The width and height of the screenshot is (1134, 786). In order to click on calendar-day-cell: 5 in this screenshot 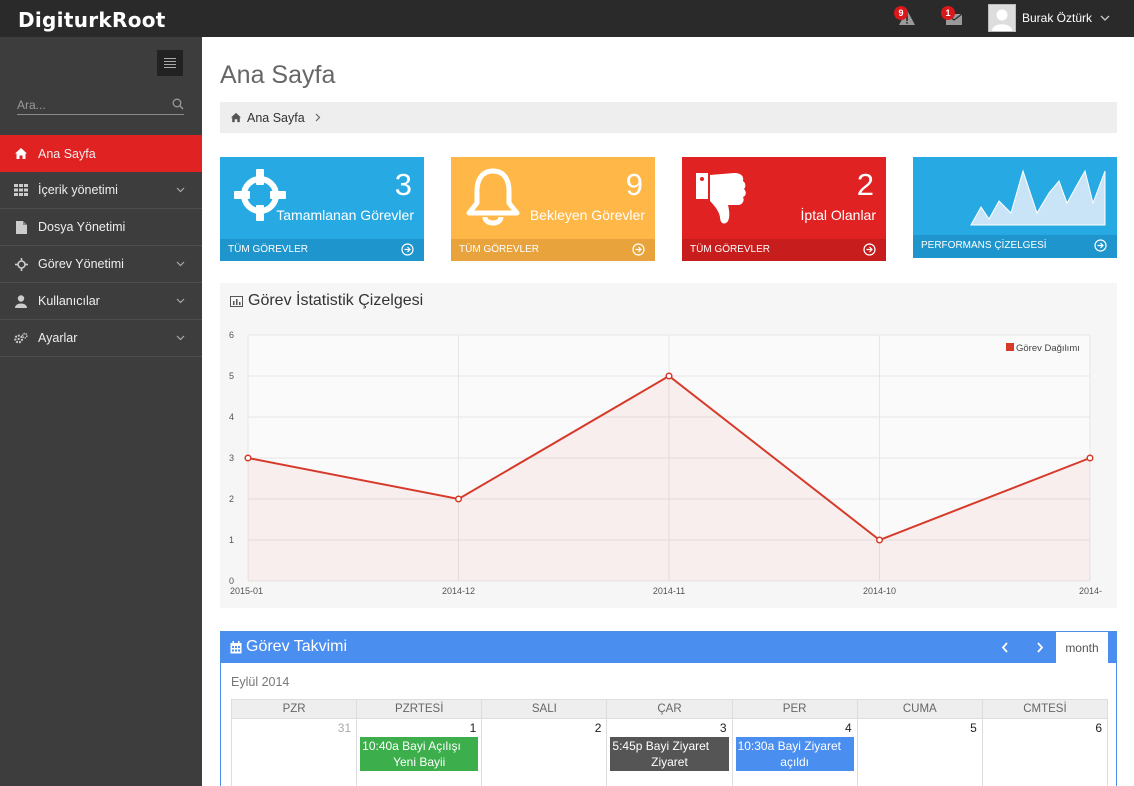, I will do `click(919, 752)`.